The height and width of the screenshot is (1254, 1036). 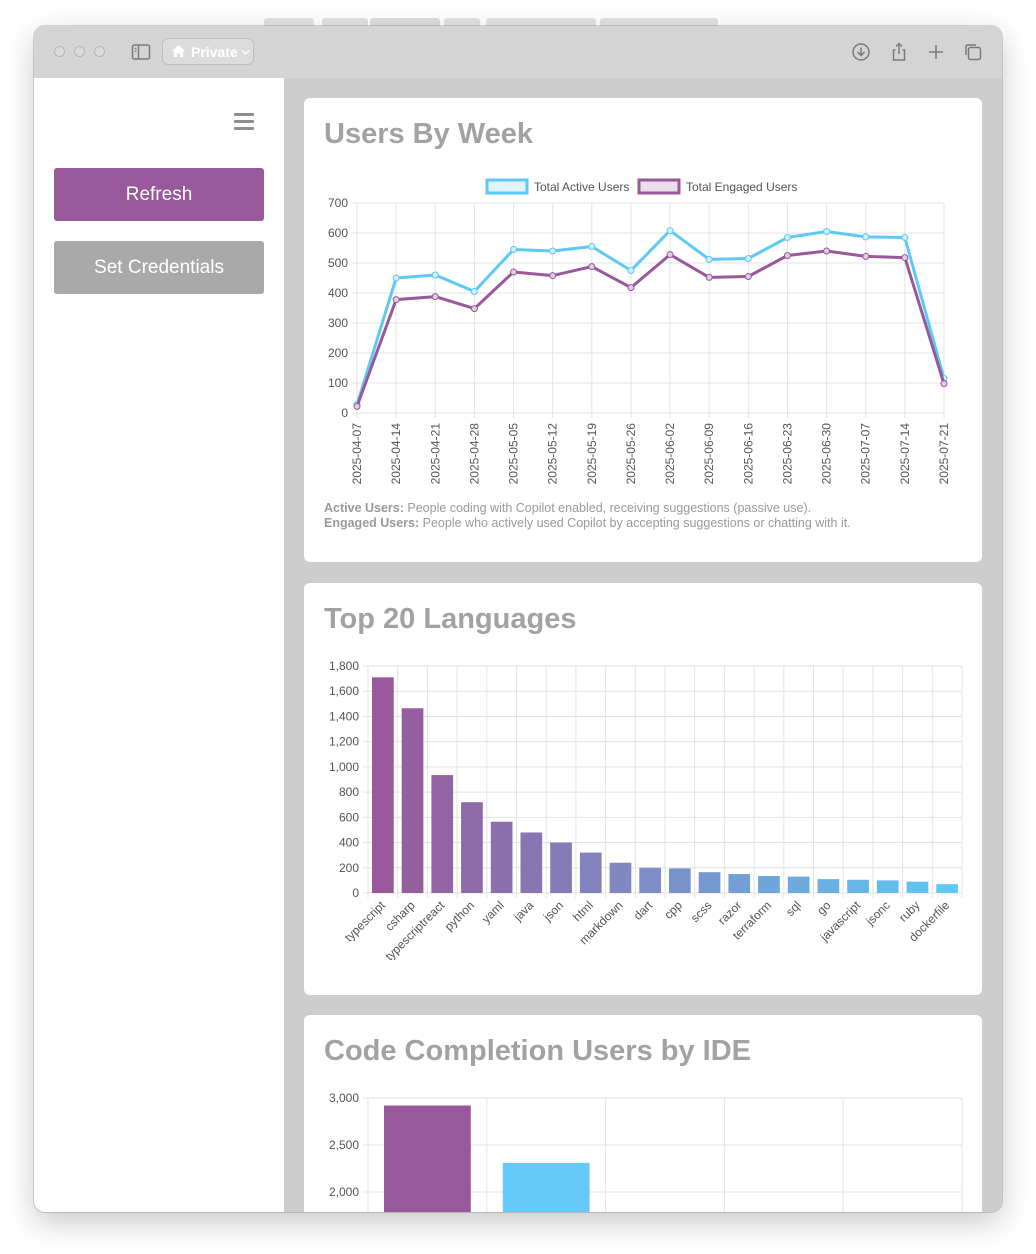 I want to click on y-tick-label: 3,000, so click(x=344, y=1098).